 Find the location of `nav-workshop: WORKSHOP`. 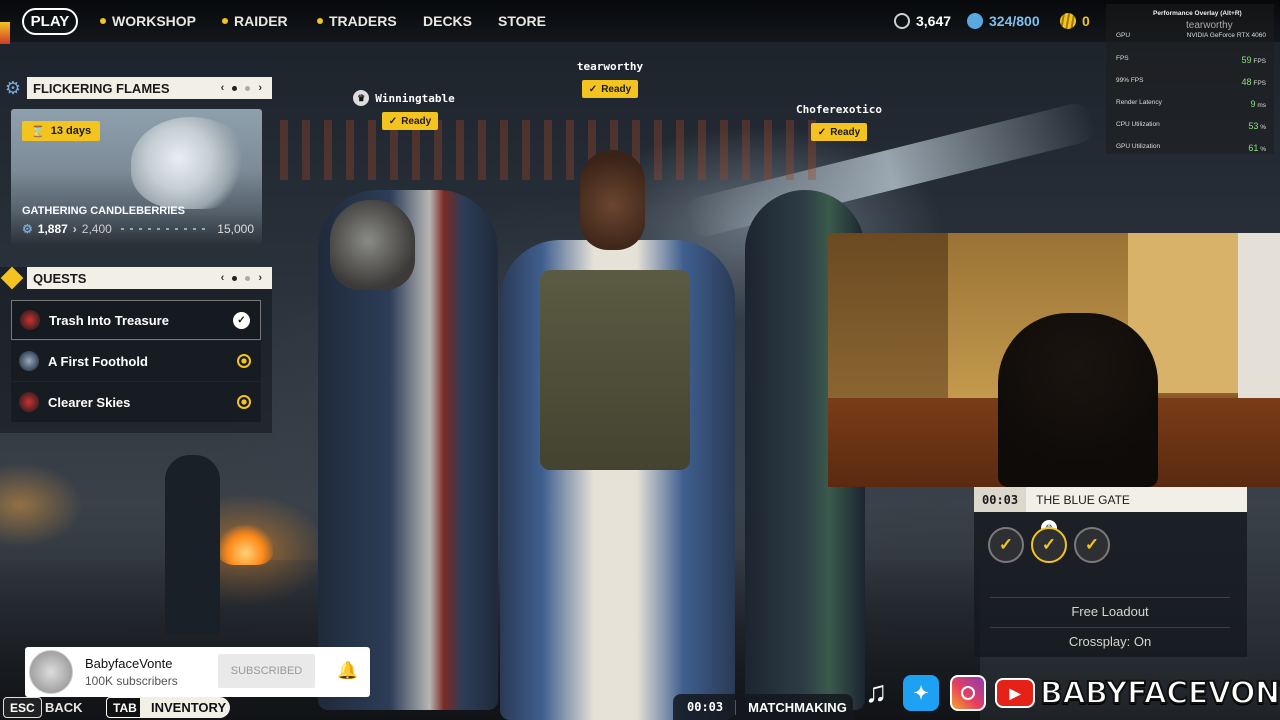

nav-workshop: WORKSHOP is located at coordinates (148, 21).